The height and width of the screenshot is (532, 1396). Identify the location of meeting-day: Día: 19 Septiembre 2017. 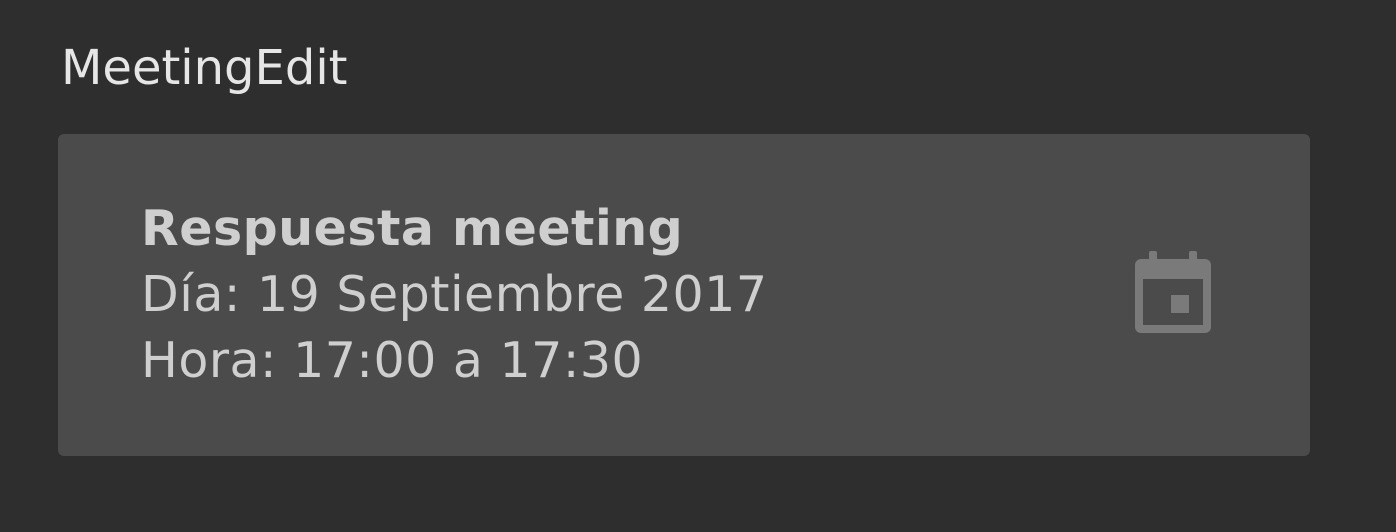
(454, 294).